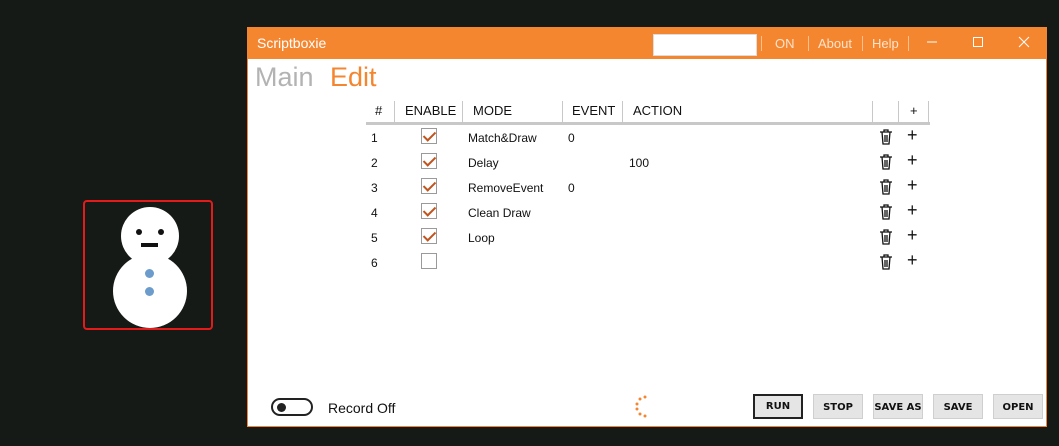 Image resolution: width=1059 pixels, height=446 pixels. I want to click on record-toggle, so click(292, 407).